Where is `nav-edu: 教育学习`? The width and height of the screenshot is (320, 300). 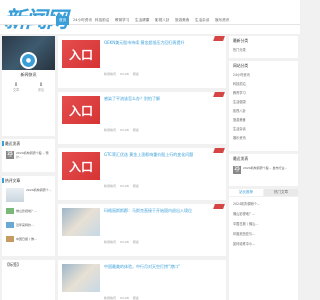 nav-edu: 教育学习 is located at coordinates (122, 20).